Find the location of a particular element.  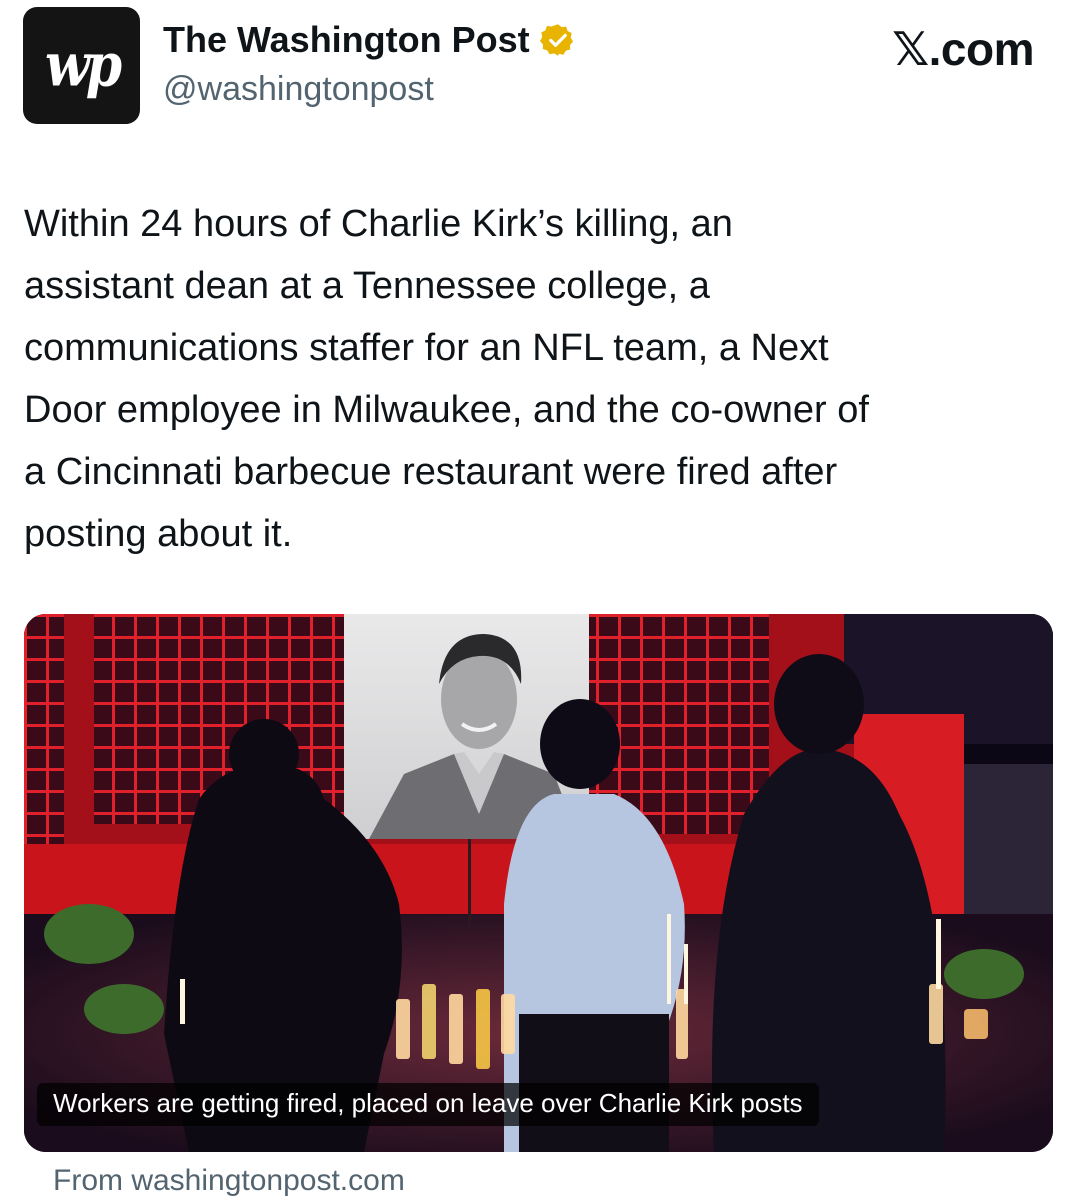

card-source-link: From washingtonpost.com is located at coordinates (229, 1181).